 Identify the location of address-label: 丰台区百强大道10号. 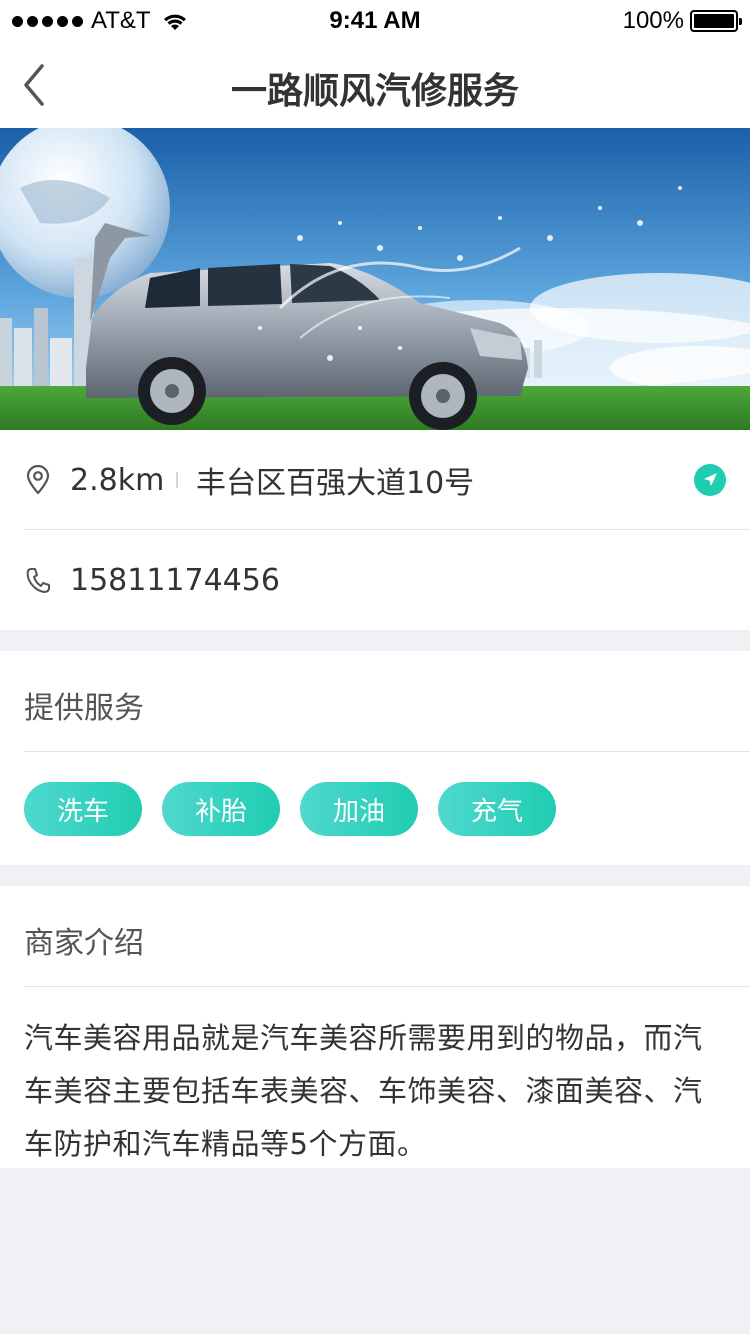
(335, 483).